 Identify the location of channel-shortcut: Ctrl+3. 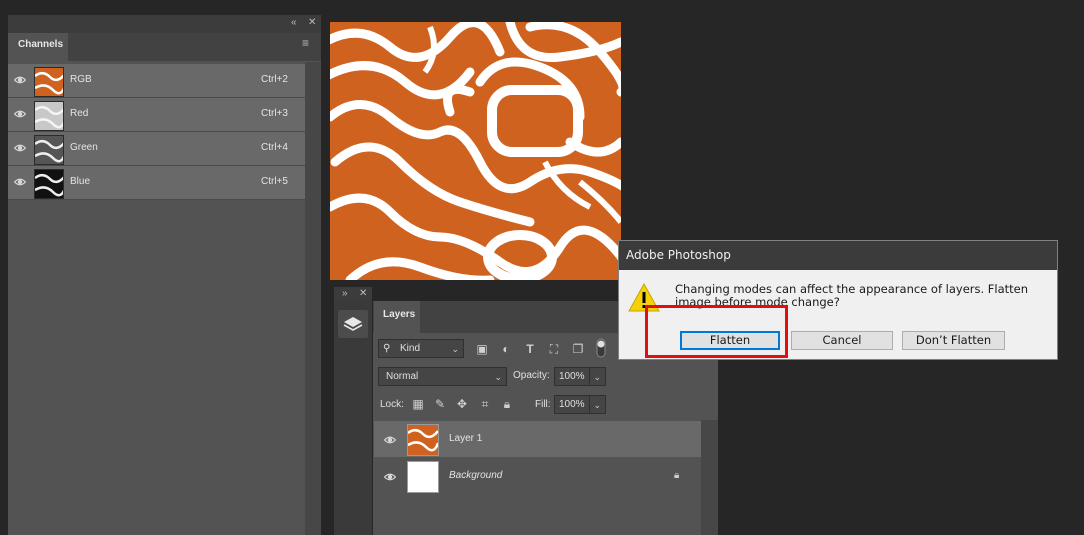
(274, 113).